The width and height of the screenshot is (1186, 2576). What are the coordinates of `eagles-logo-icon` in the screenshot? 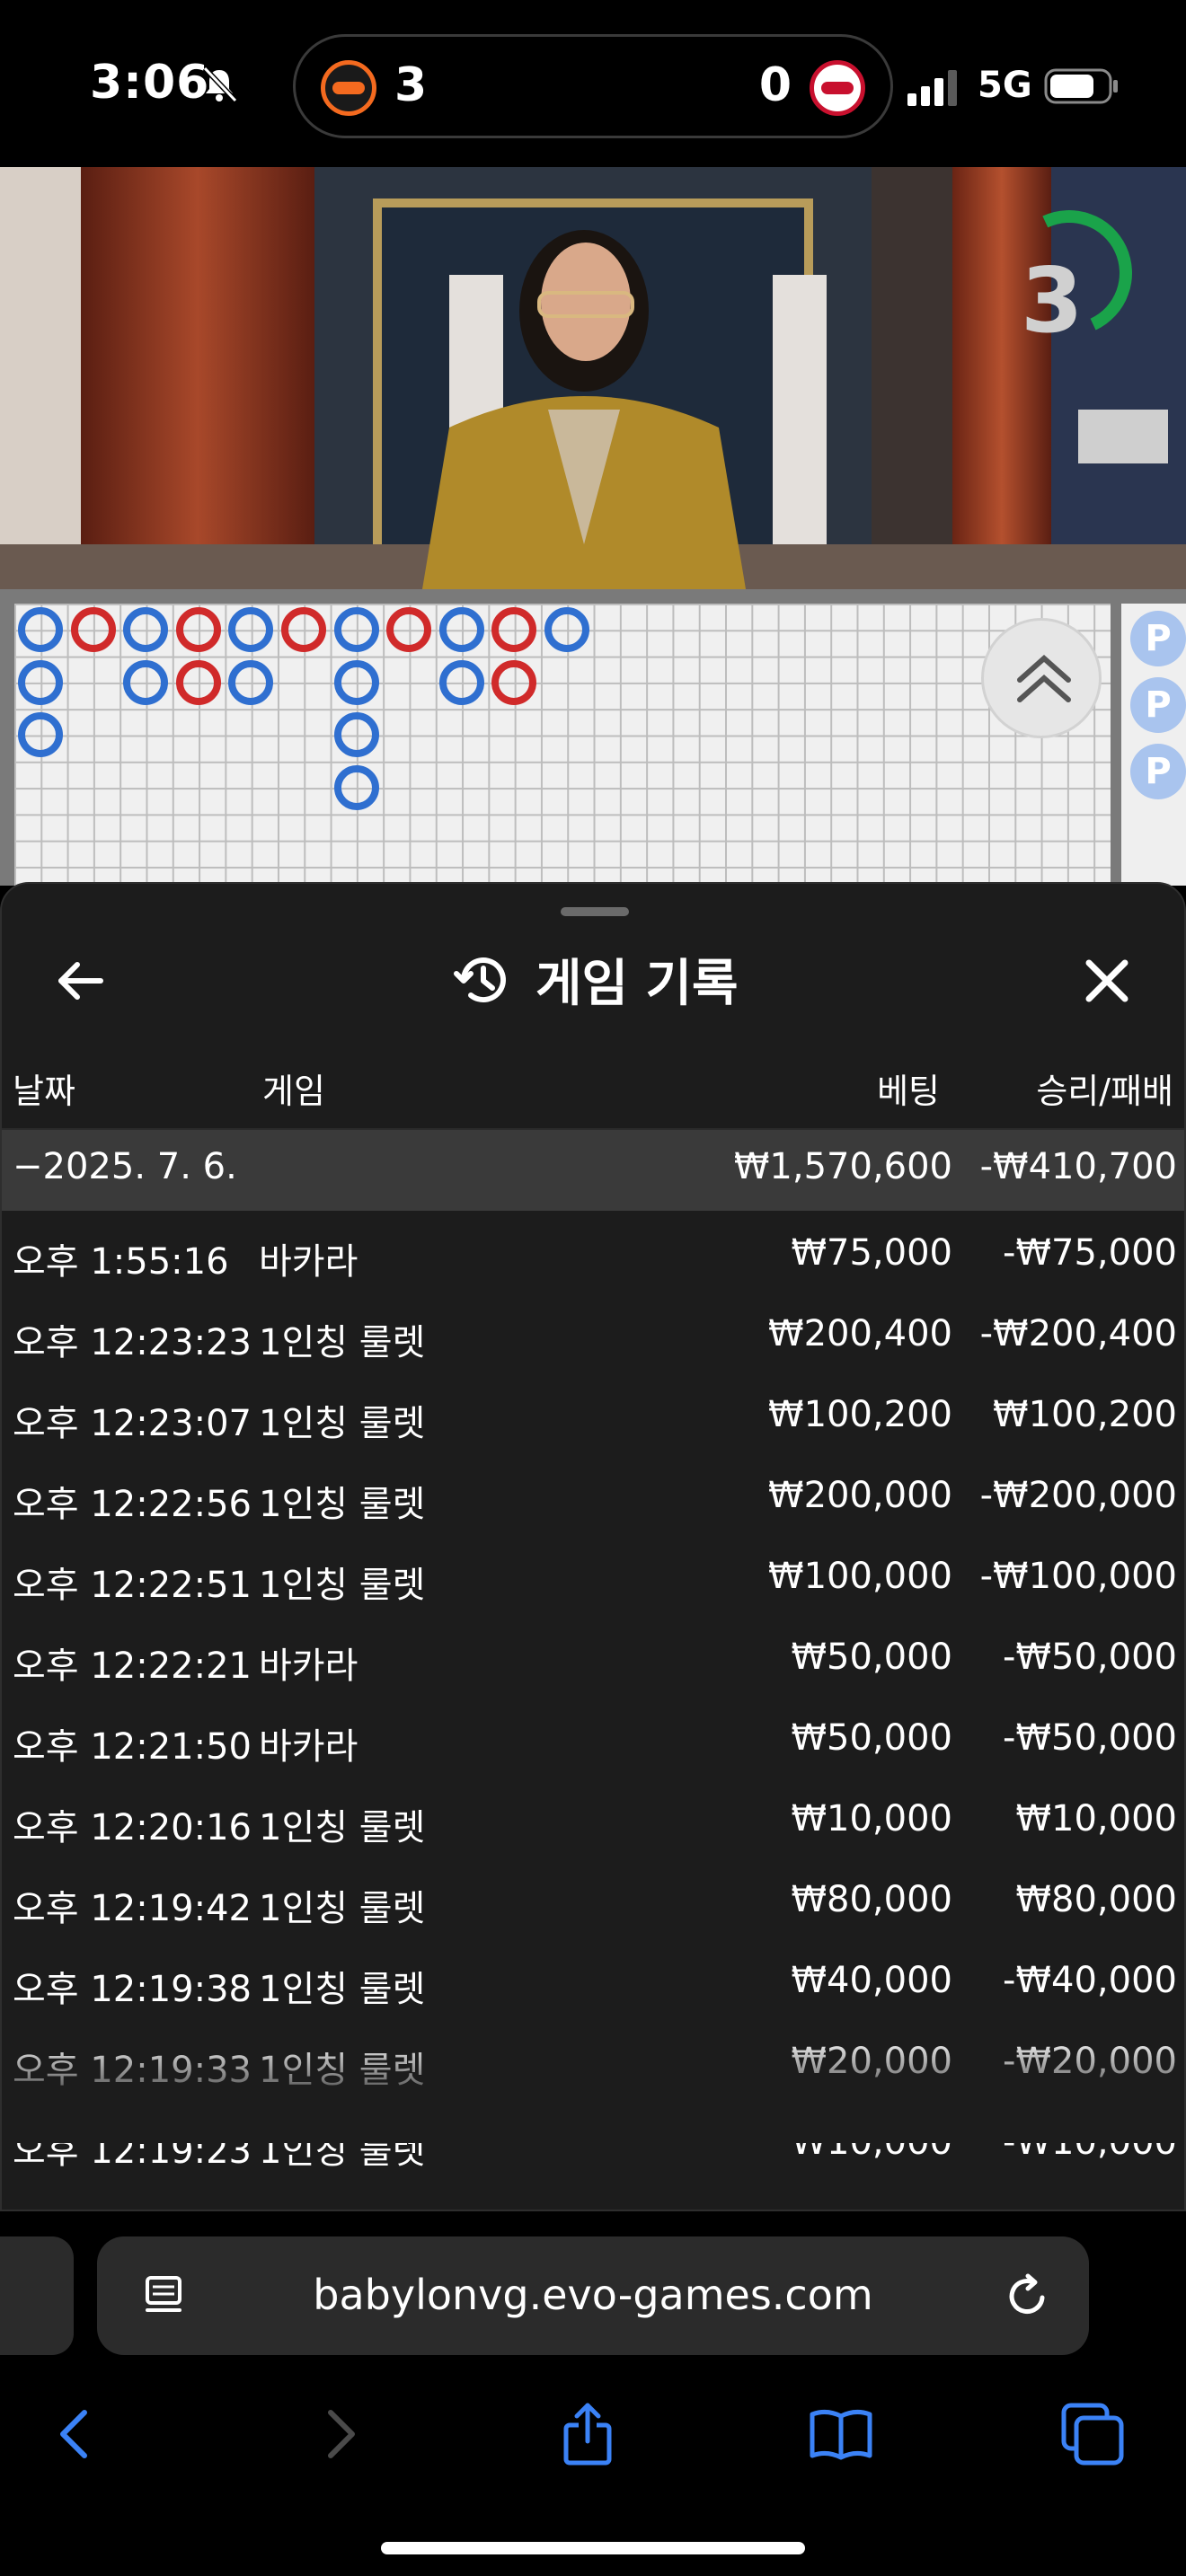 It's located at (348, 88).